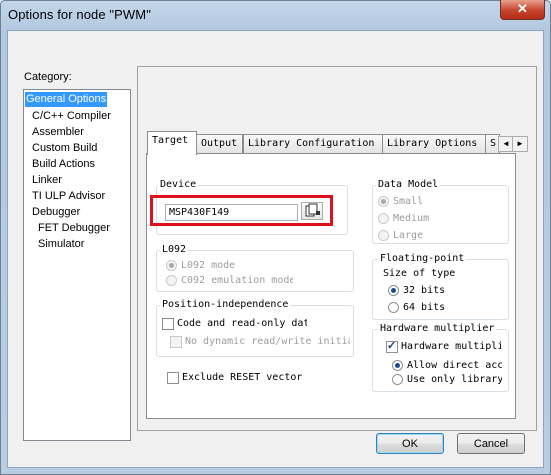 The width and height of the screenshot is (551, 475). What do you see at coordinates (383, 235) in the screenshot?
I see `data-model-large-radio` at bounding box center [383, 235].